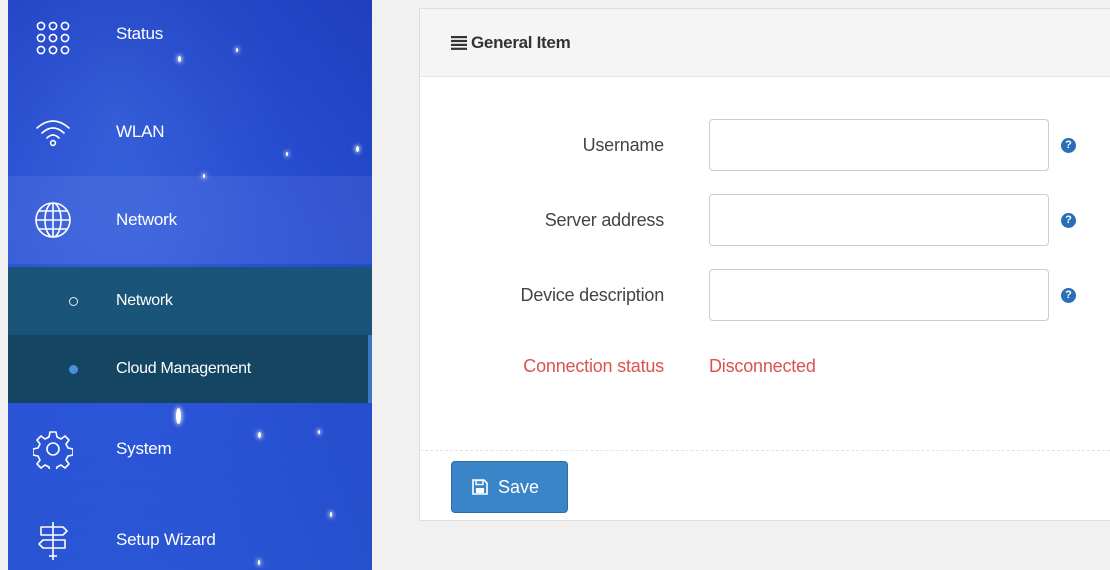 The image size is (1110, 570). I want to click on device-description-label: Device description, so click(592, 295).